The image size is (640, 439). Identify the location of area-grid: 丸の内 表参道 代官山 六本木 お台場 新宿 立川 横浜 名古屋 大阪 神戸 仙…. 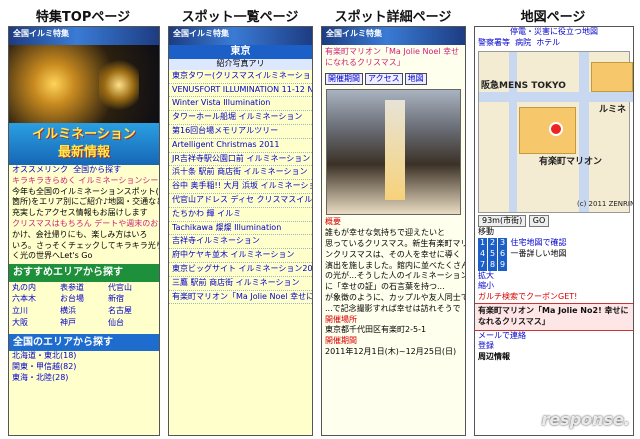
(84, 306).